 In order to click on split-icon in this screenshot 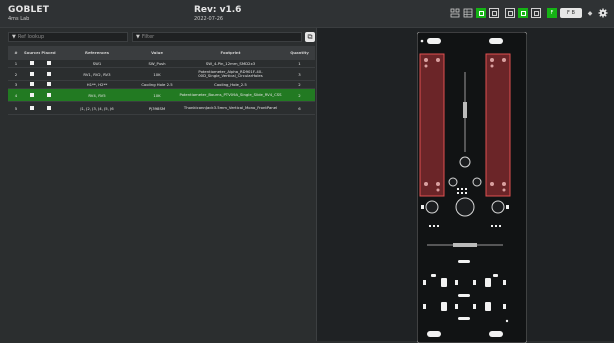, I will do `click(494, 13)`.